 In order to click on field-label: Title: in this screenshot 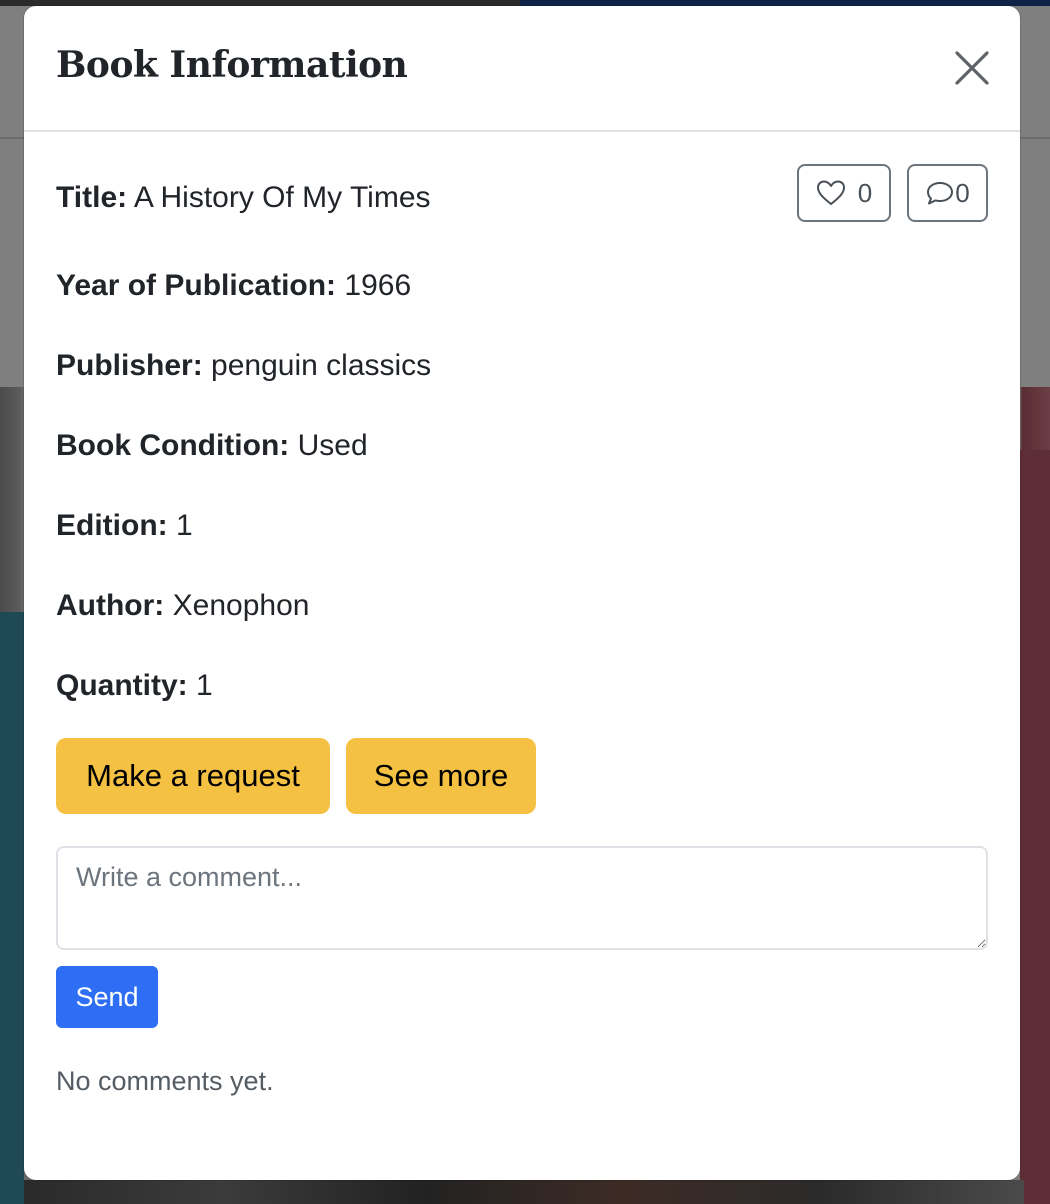, I will do `click(92, 197)`.